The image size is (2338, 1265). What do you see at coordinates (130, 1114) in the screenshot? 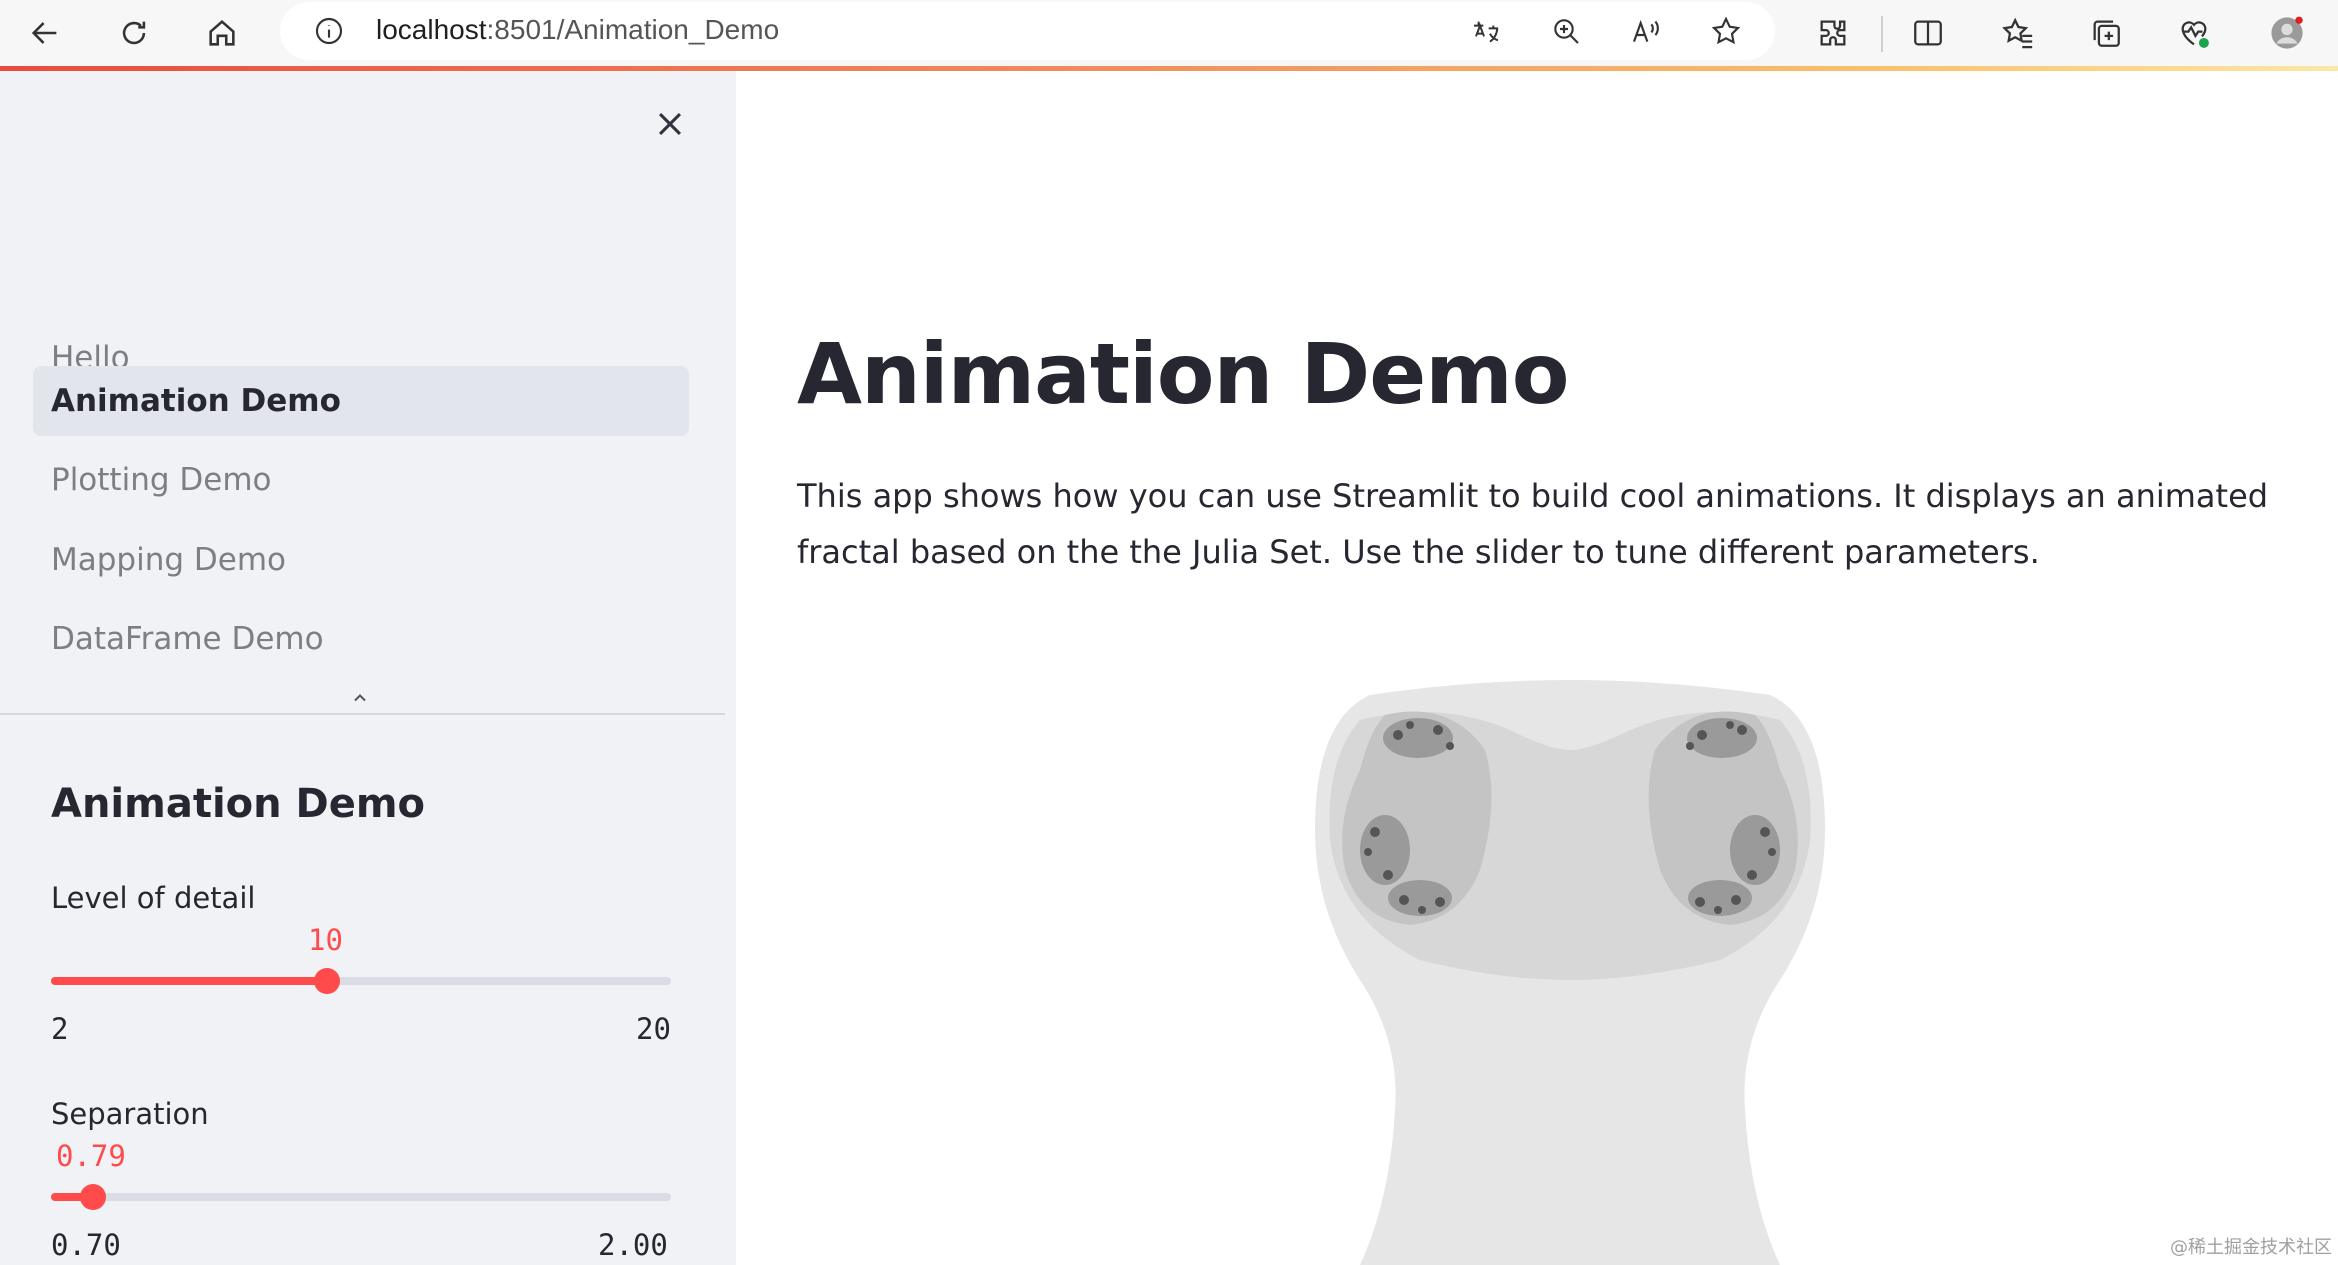
I see `slider-label-separation: Separation` at bounding box center [130, 1114].